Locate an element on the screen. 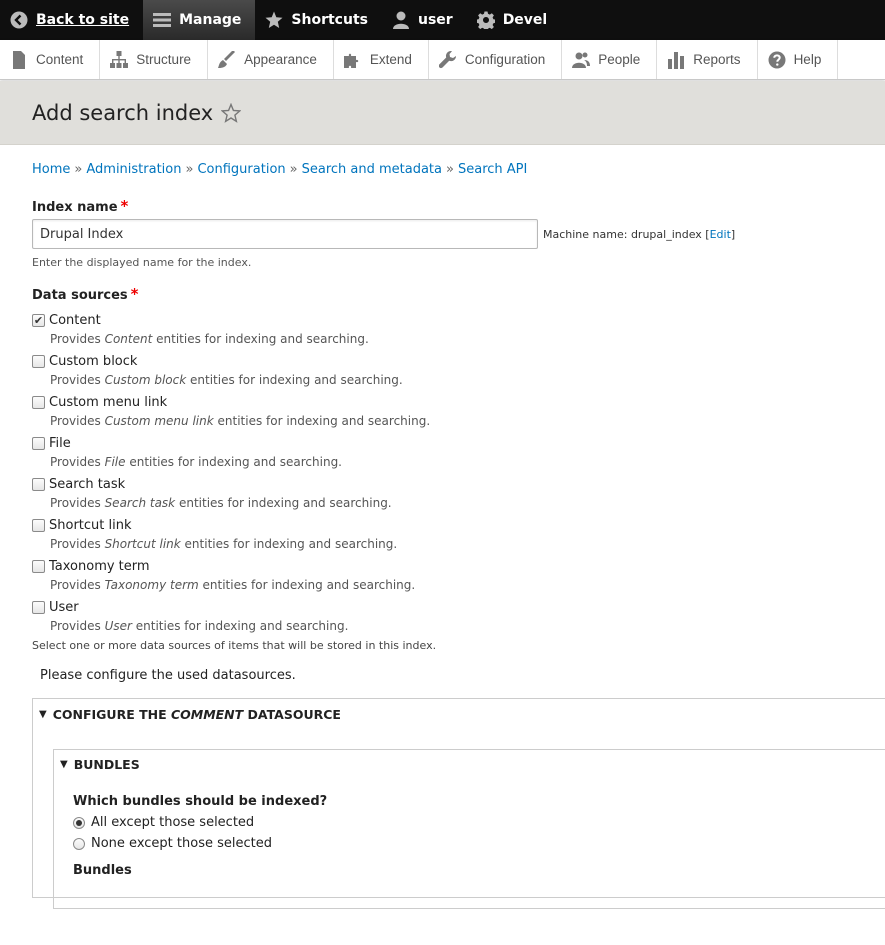 The image size is (885, 945). machine-name-edit-link: Edit is located at coordinates (720, 234).